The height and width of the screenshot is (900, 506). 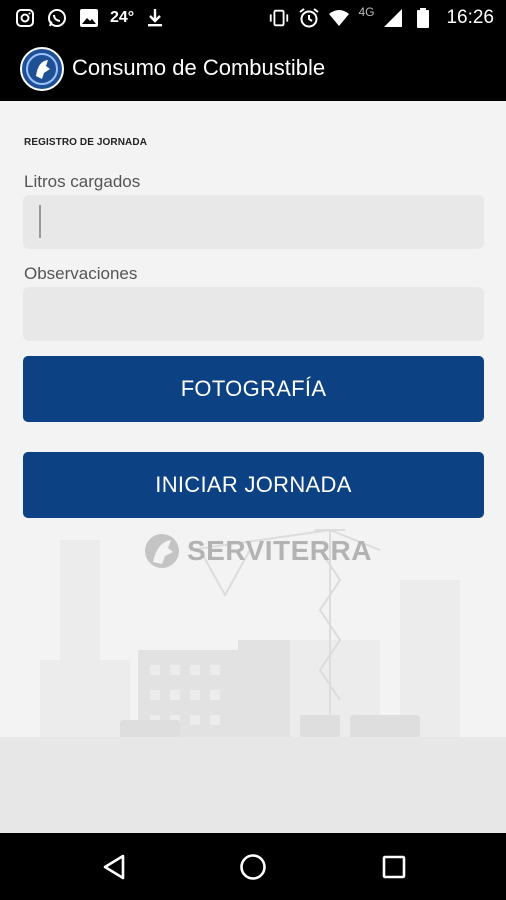 What do you see at coordinates (253, 786) in the screenshot?
I see `ground-strip` at bounding box center [253, 786].